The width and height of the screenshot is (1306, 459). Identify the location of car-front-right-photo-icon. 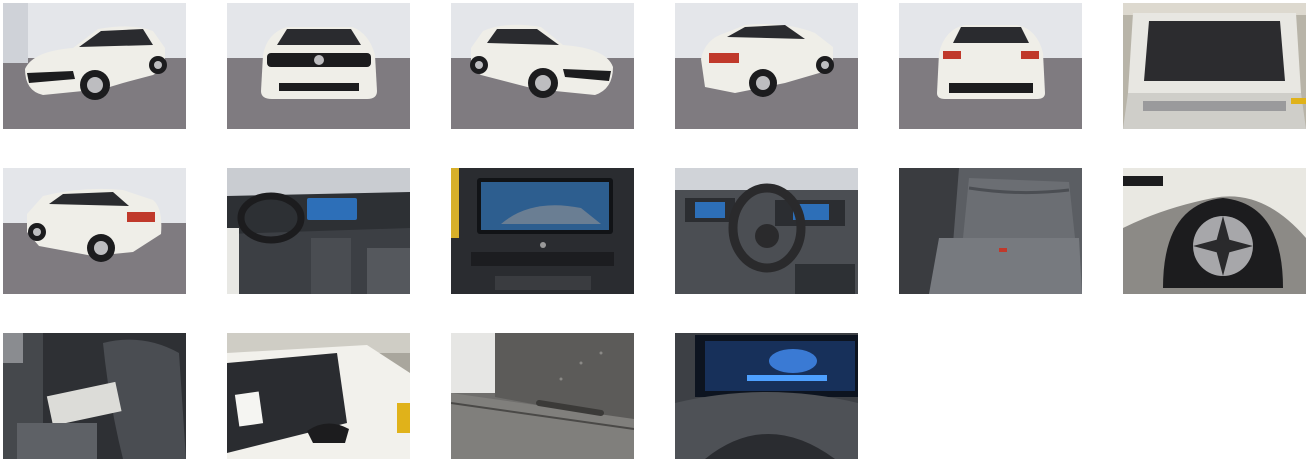
(542, 66).